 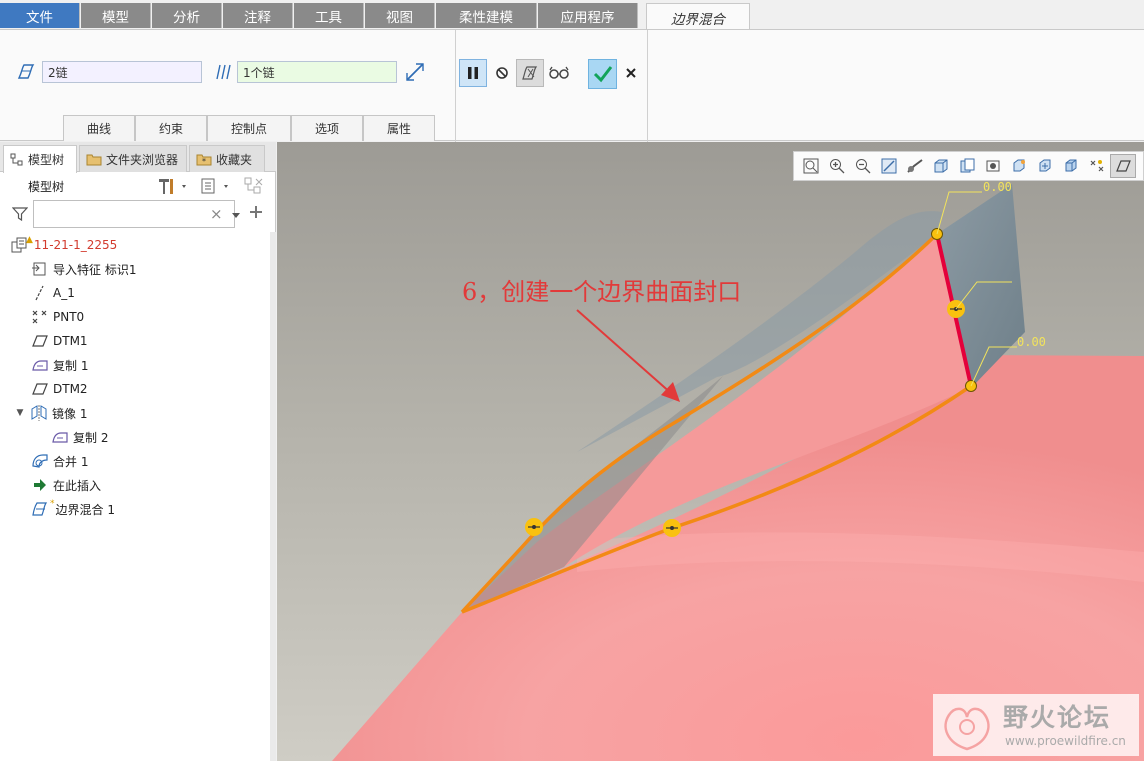 I want to click on view-toolbar, so click(x=968, y=166).